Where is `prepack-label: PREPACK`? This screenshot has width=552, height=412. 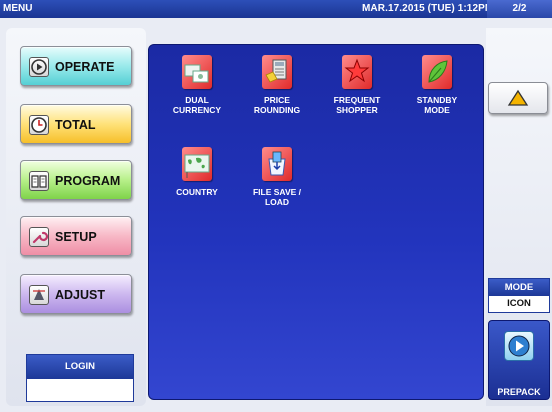 prepack-label: PREPACK is located at coordinates (519, 392).